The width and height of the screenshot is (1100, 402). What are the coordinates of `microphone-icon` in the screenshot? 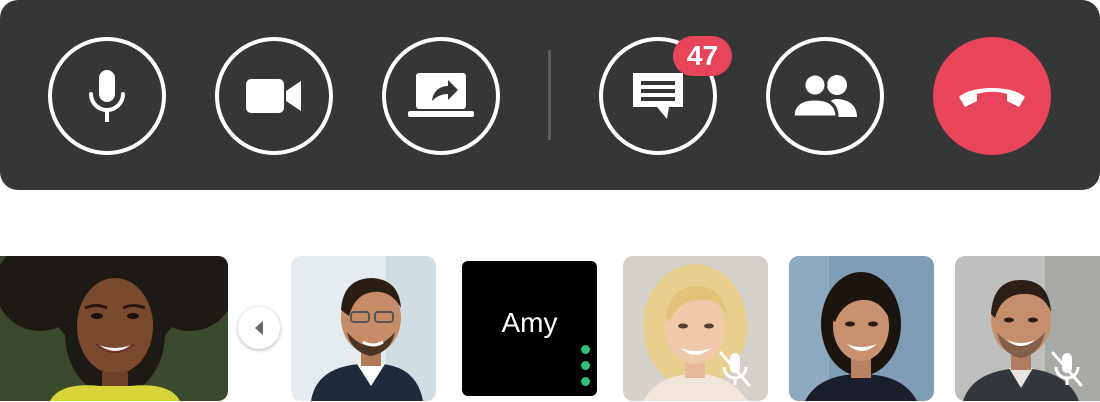 It's located at (107, 96).